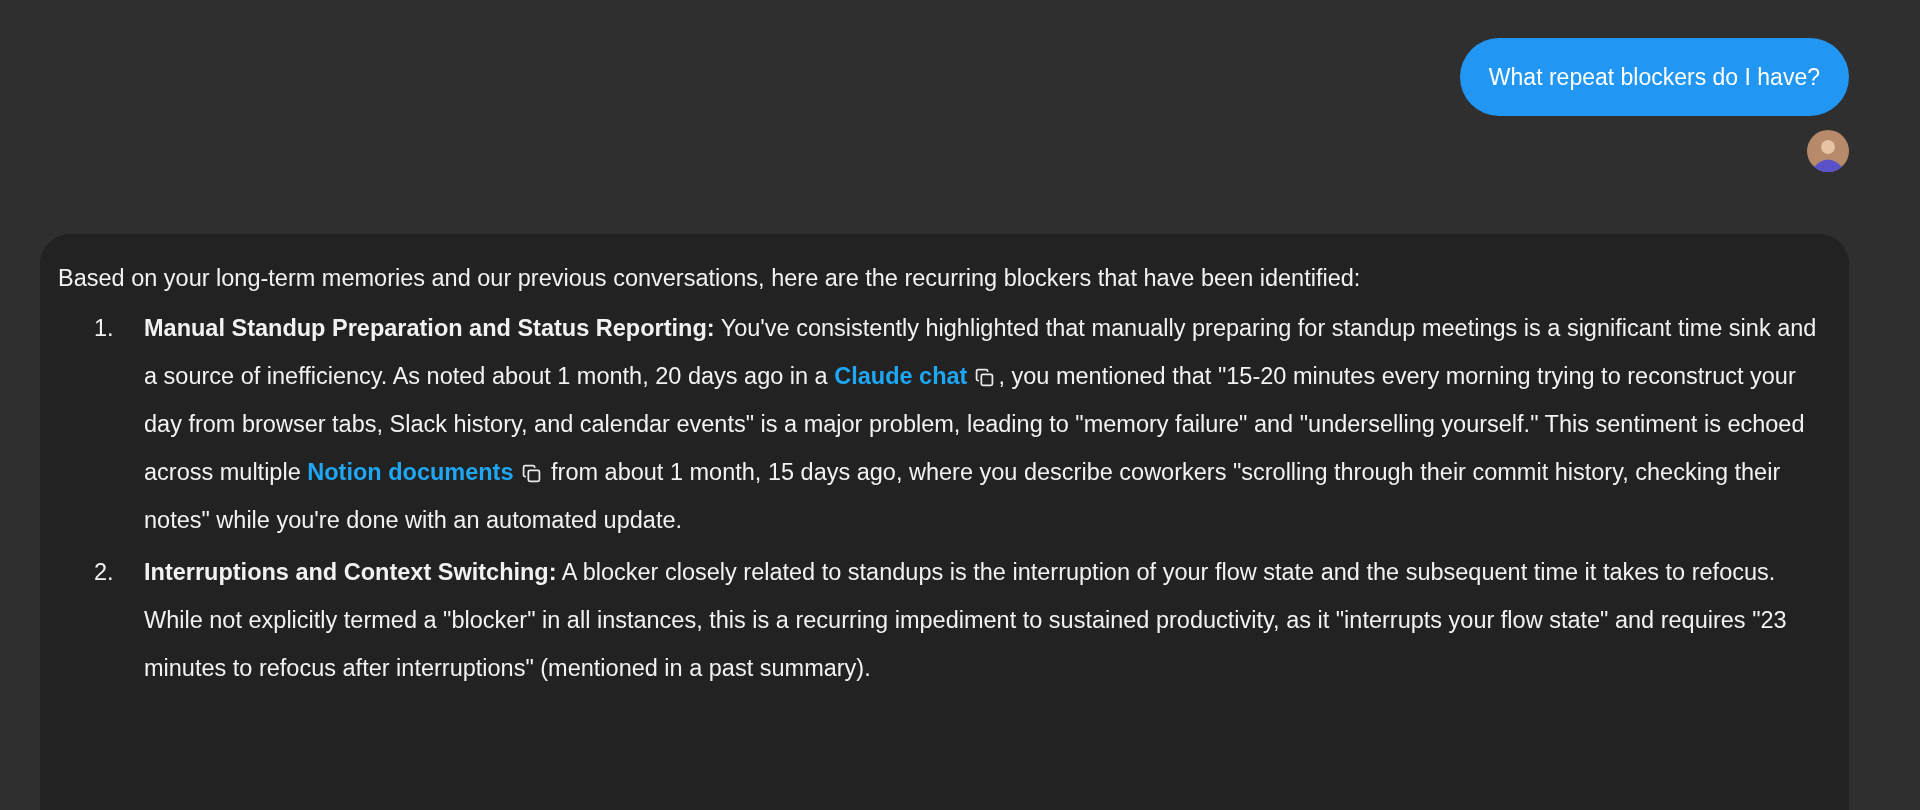 This screenshot has height=810, width=1920. What do you see at coordinates (410, 472) in the screenshot?
I see `source-link: Notion documents` at bounding box center [410, 472].